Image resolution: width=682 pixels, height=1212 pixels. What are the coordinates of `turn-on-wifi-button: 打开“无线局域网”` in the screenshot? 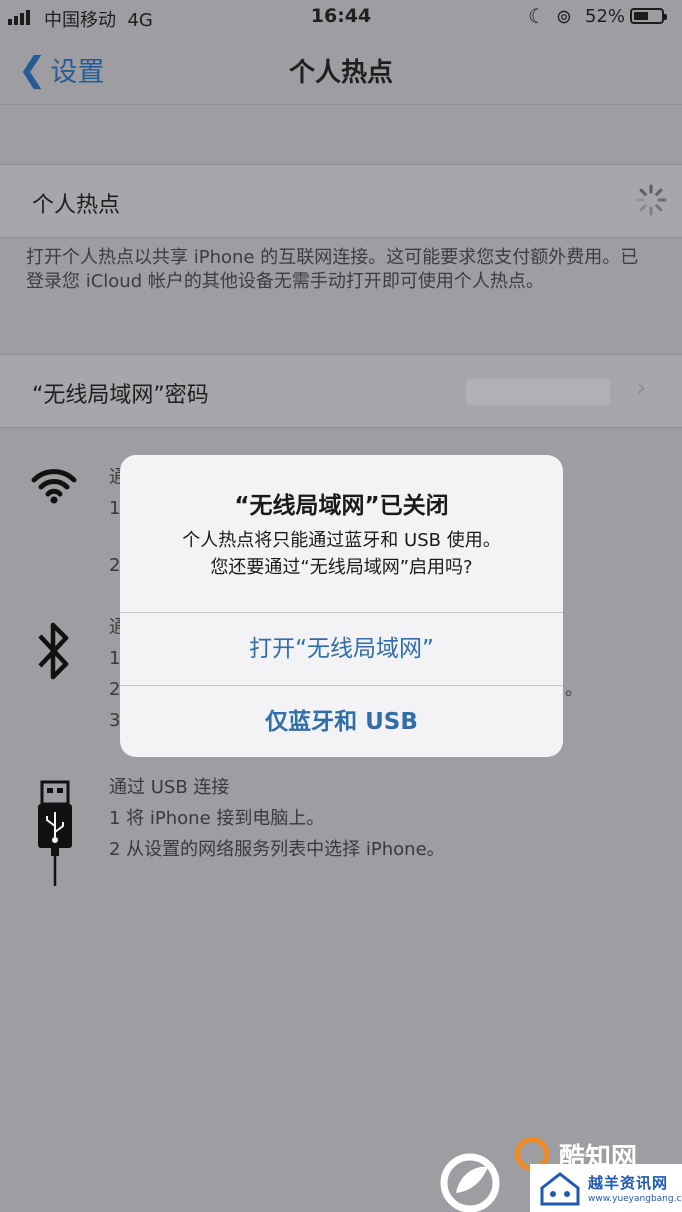 It's located at (341, 649).